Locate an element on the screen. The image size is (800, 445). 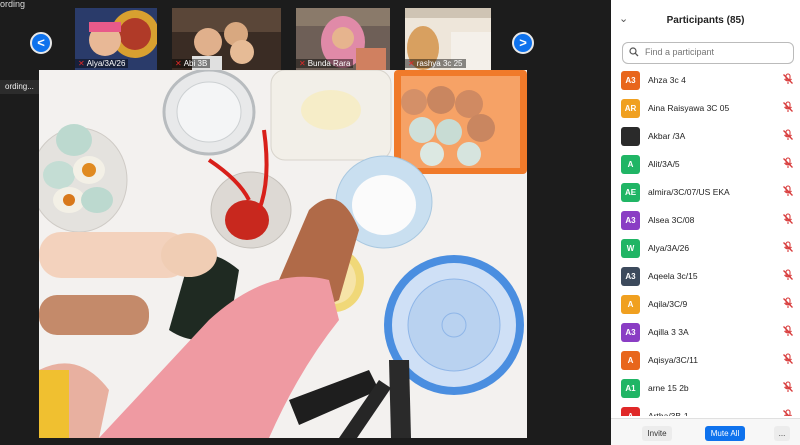
participant-search is located at coordinates (708, 53).